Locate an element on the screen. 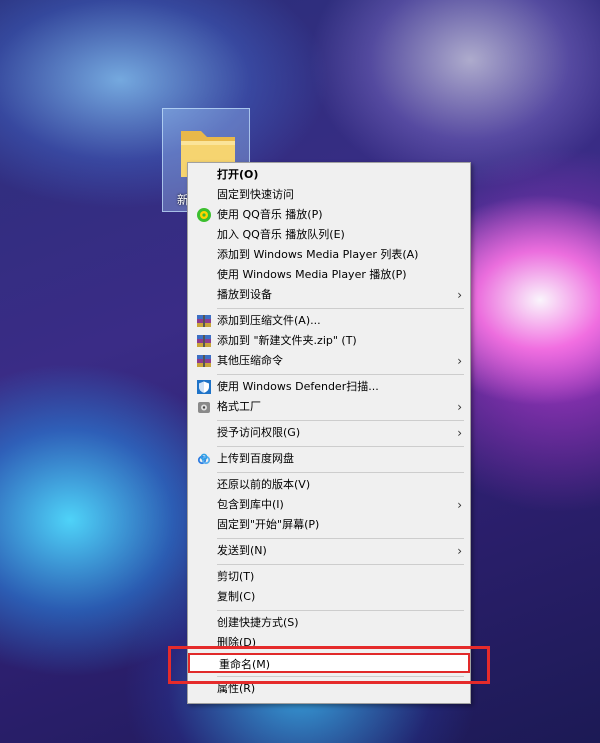  menu-item-restore-versions: 还原以前的版本(V) is located at coordinates (329, 485).